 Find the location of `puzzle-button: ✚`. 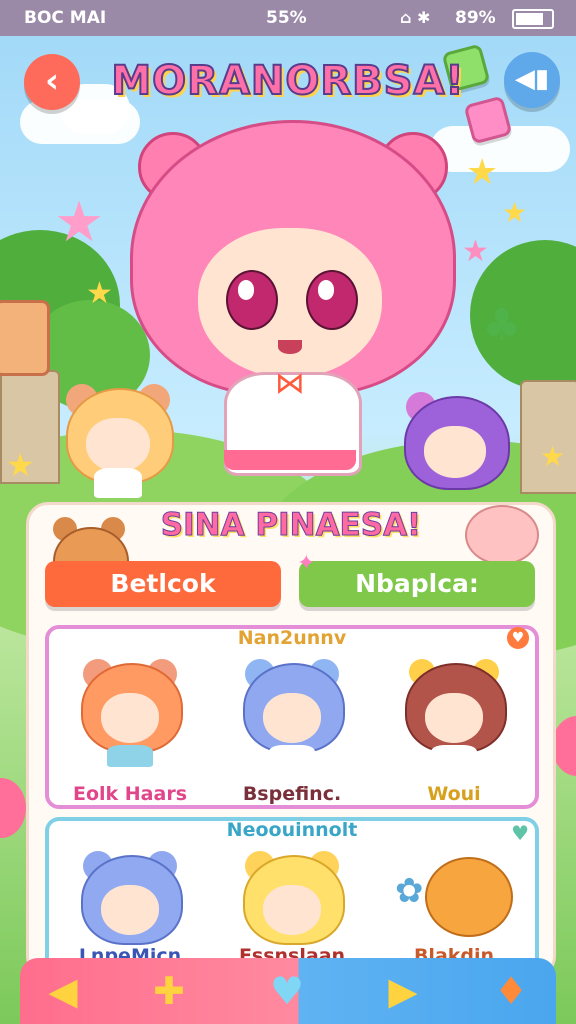

puzzle-button: ✚ is located at coordinates (169, 991).